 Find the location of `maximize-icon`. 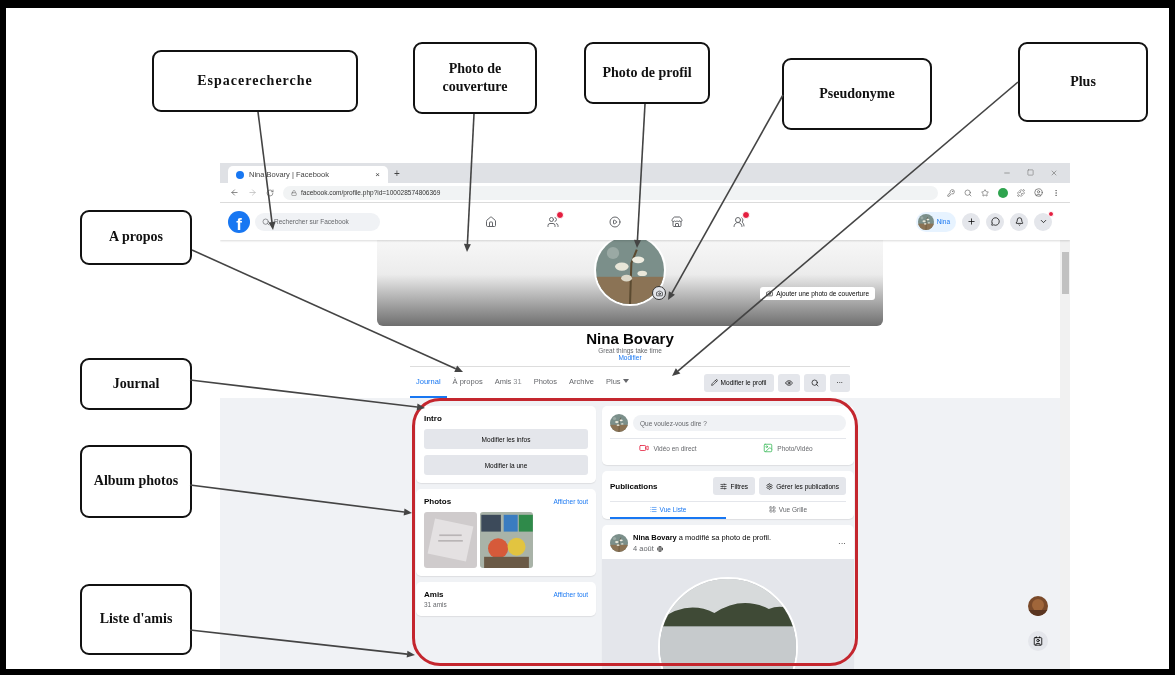

maximize-icon is located at coordinates (1030, 172).